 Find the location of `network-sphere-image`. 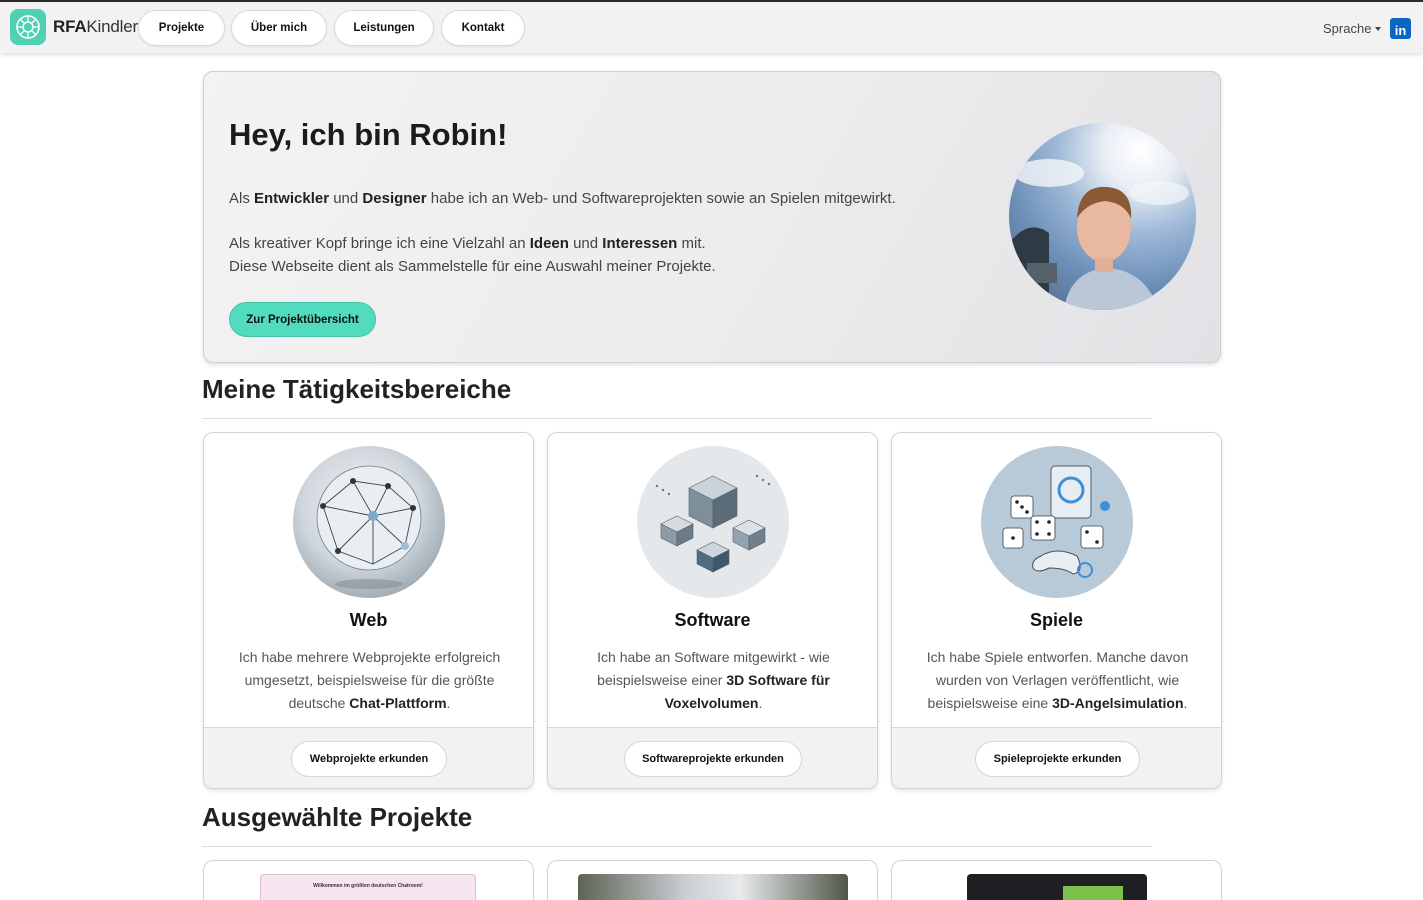

network-sphere-image is located at coordinates (369, 522).